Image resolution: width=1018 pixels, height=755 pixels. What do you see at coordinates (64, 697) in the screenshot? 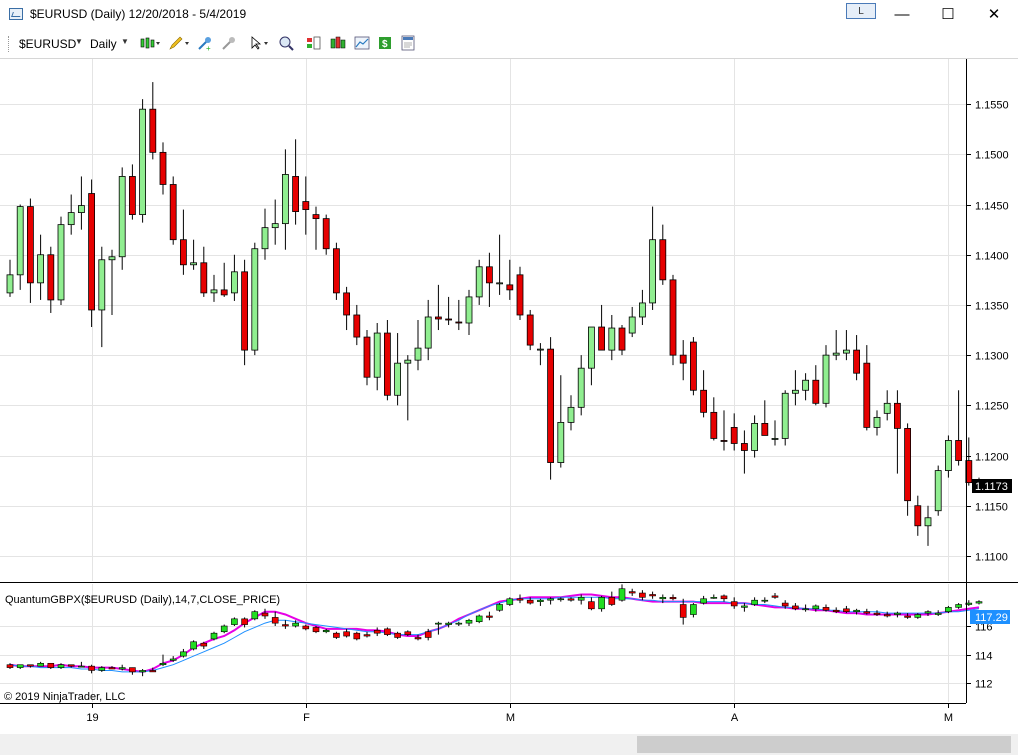
I see `copyright-text: © 2019 NinjaTrader, LLC` at bounding box center [64, 697].